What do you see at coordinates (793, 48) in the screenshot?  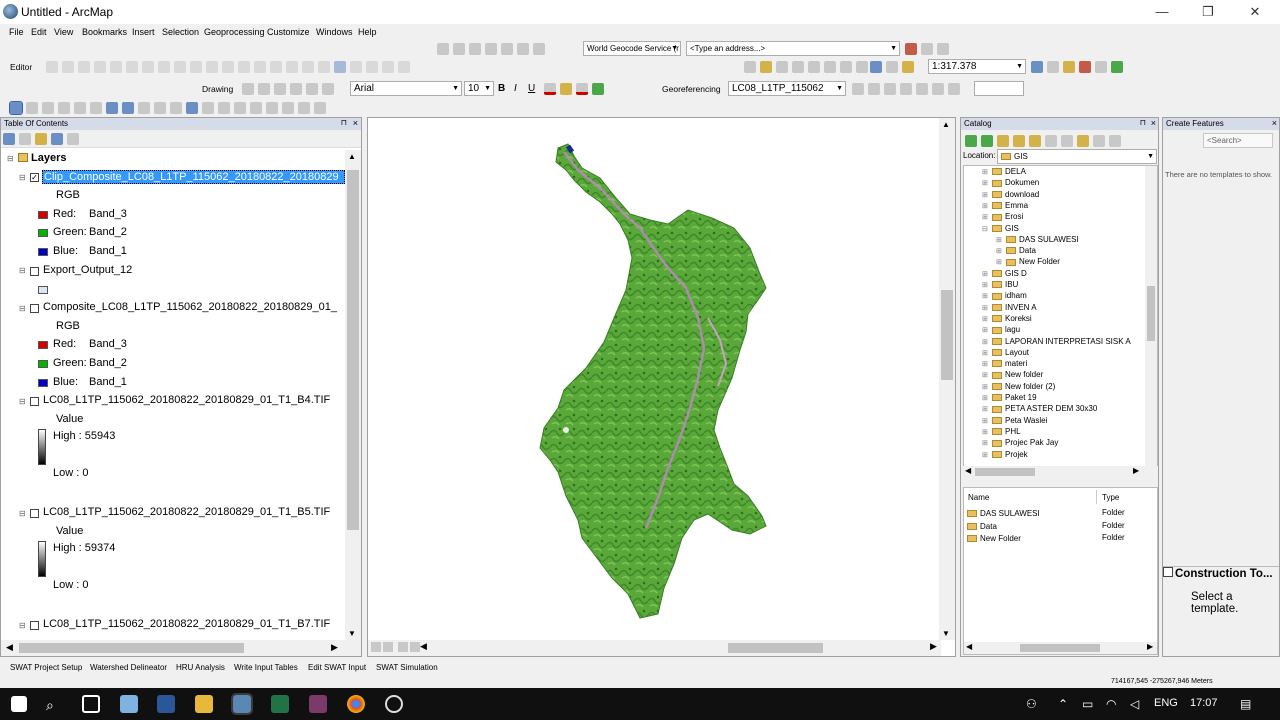 I see `address-input: <Type an address...> ▼` at bounding box center [793, 48].